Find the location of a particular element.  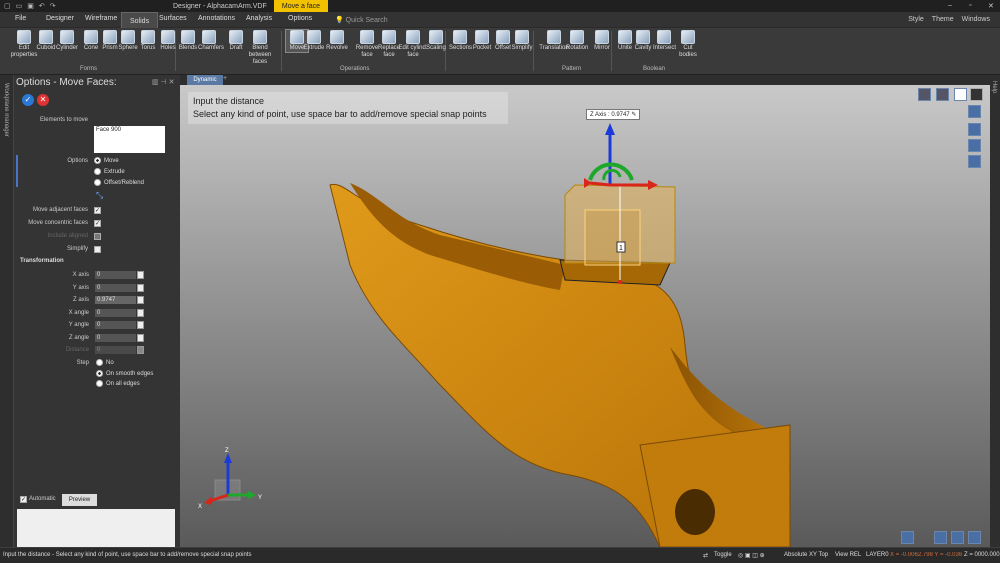

zoom-icon is located at coordinates (942, 94).